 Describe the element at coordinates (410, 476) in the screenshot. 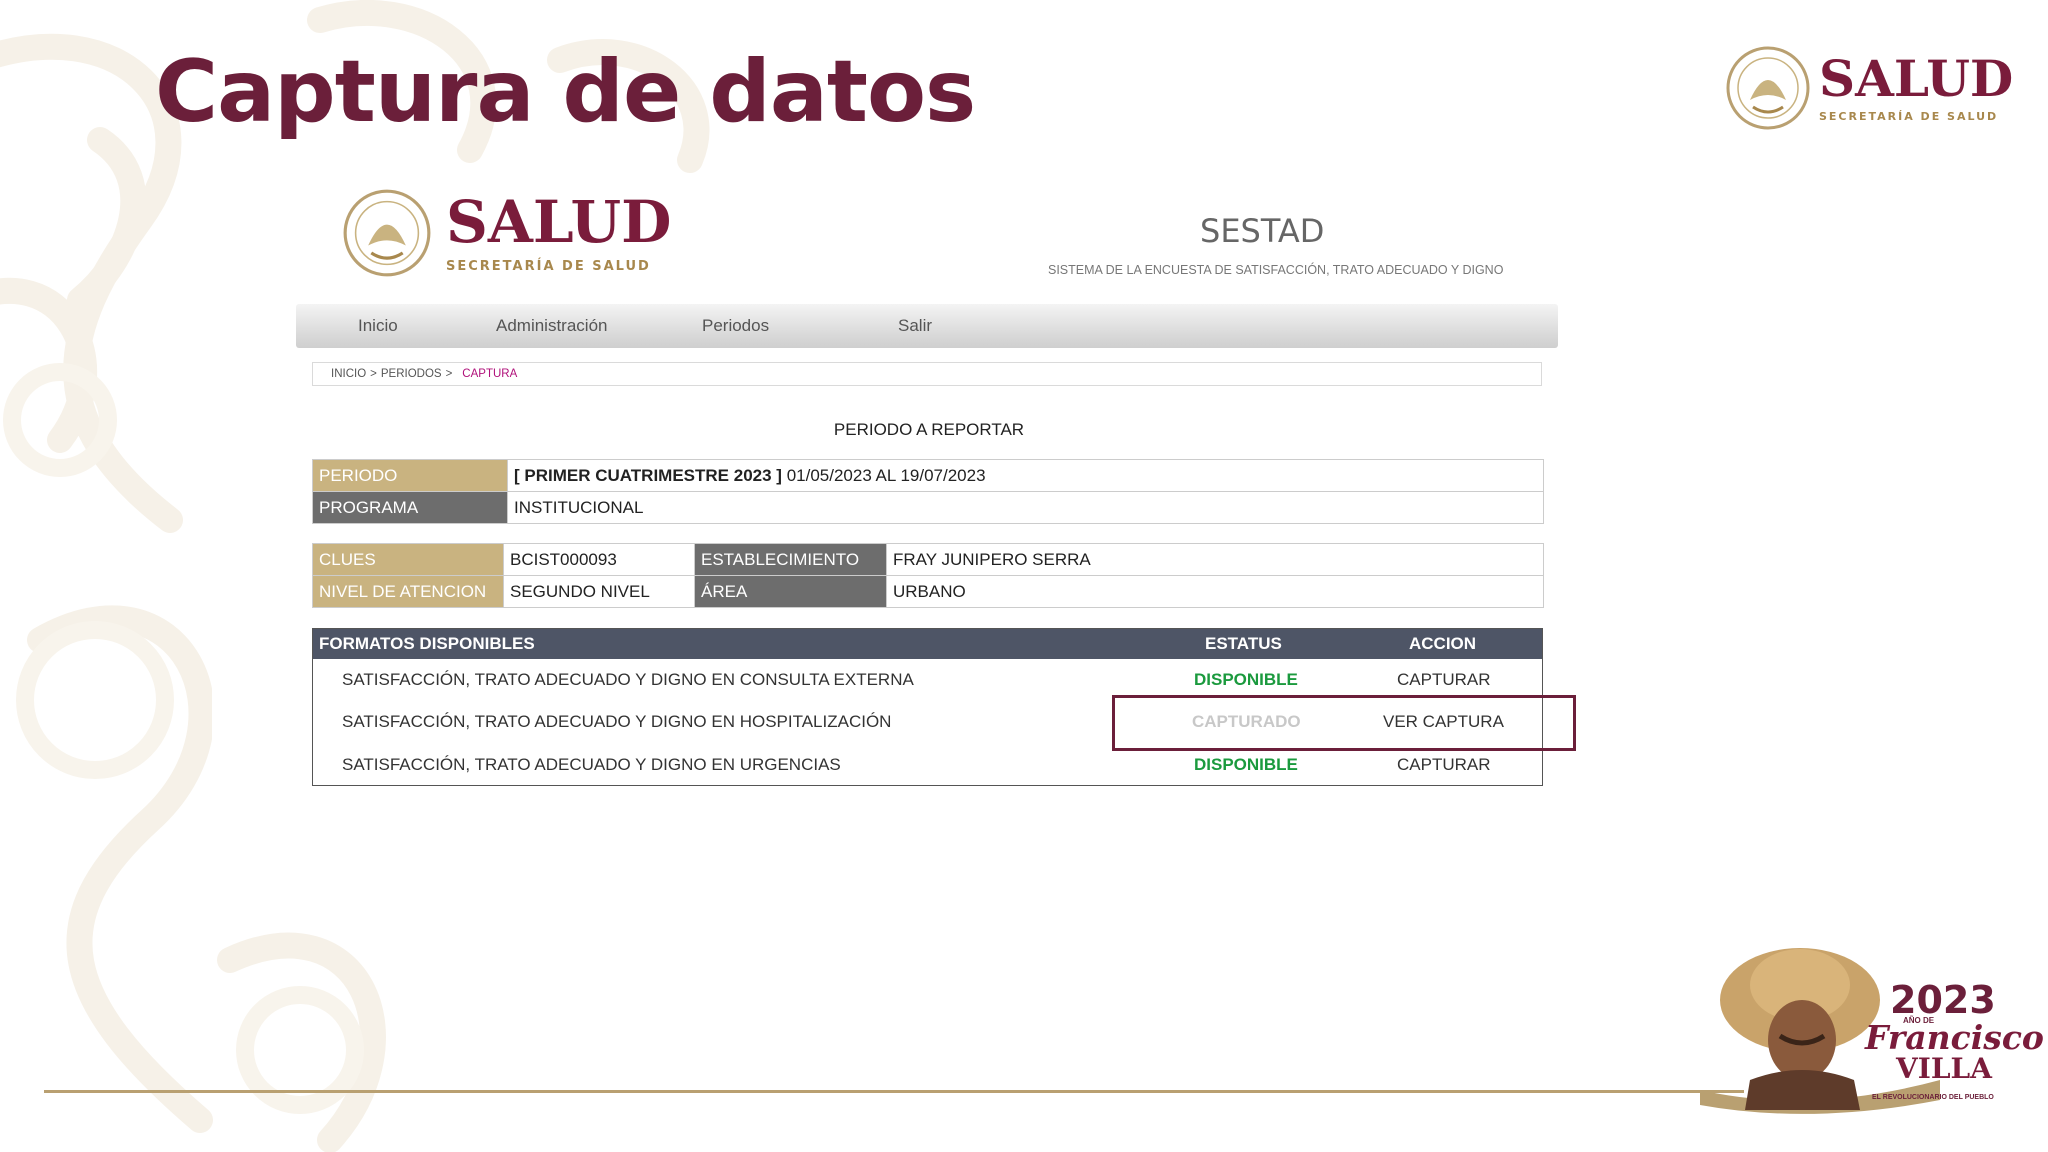

I see `periodo-label: PERIODO` at that location.